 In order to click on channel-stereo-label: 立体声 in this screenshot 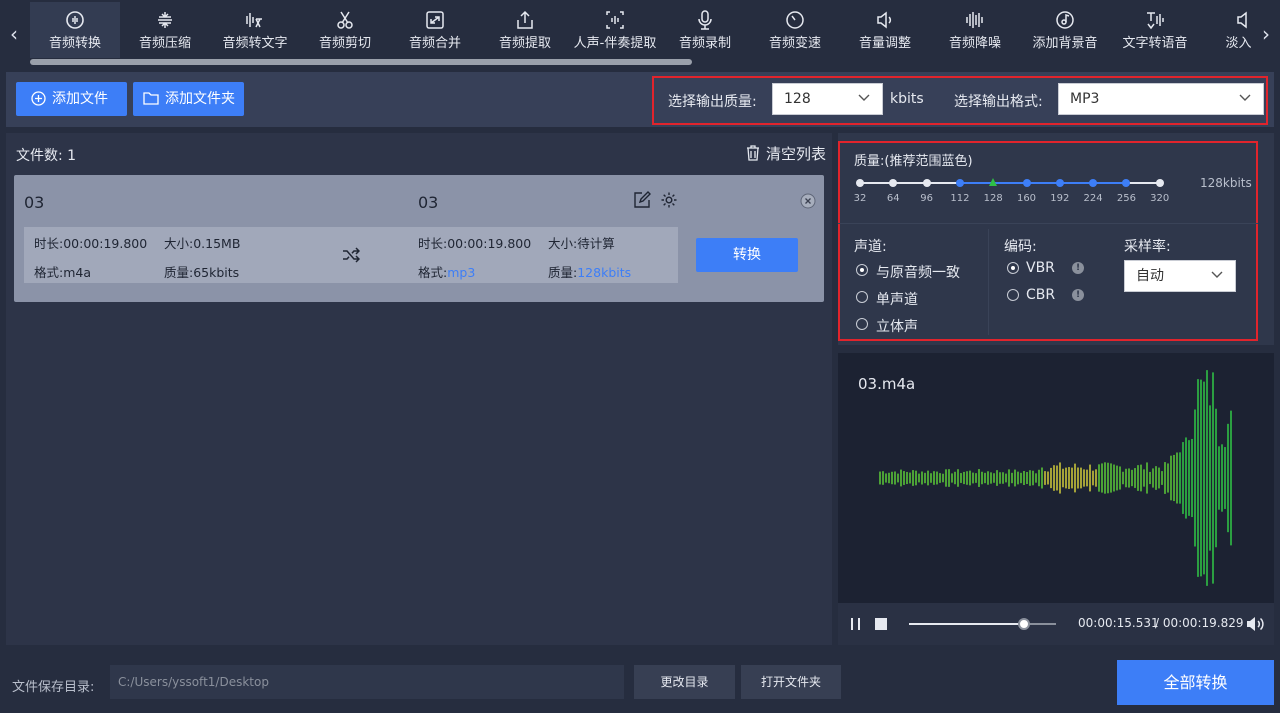, I will do `click(897, 327)`.